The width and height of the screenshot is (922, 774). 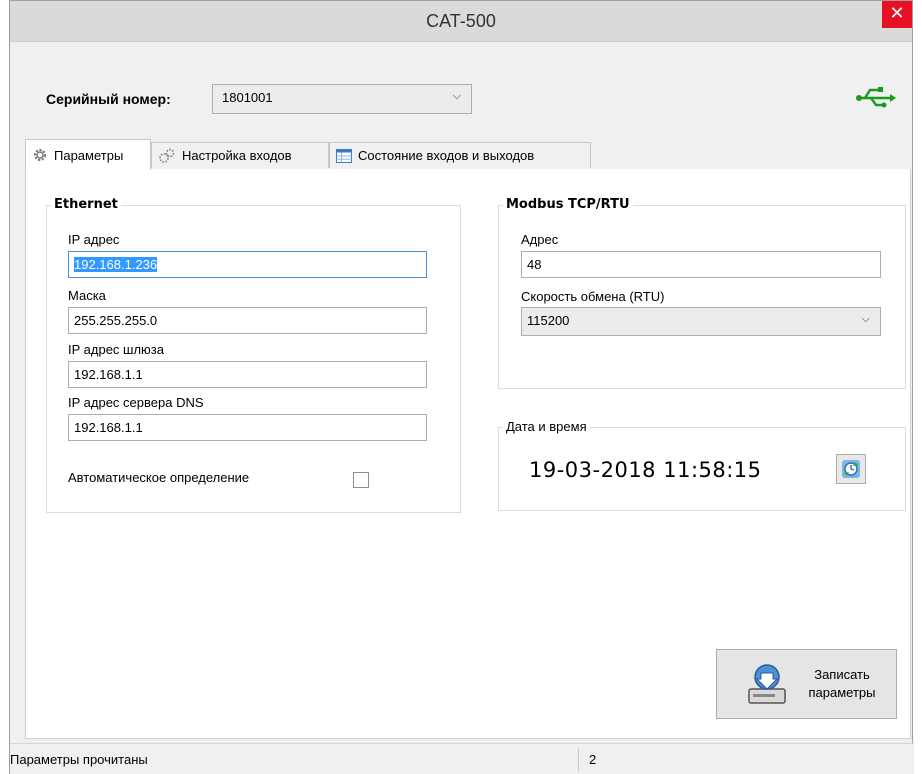 I want to click on dns-label: IP адрес сервера DNS, so click(x=136, y=402).